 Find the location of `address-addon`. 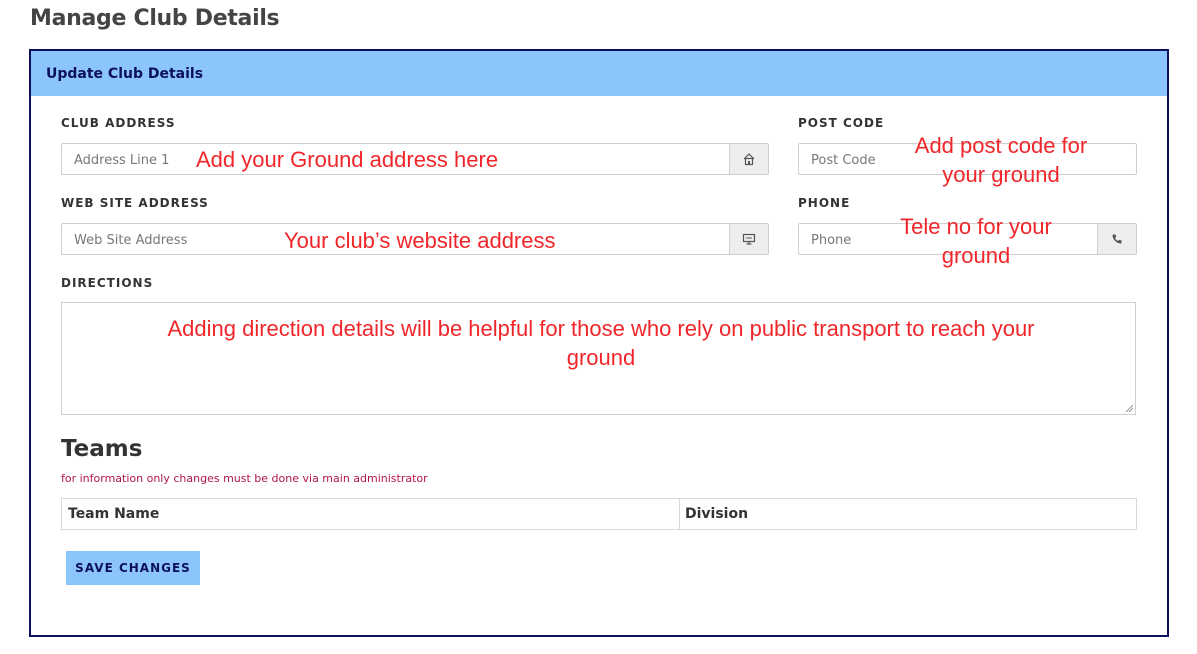

address-addon is located at coordinates (748, 159).